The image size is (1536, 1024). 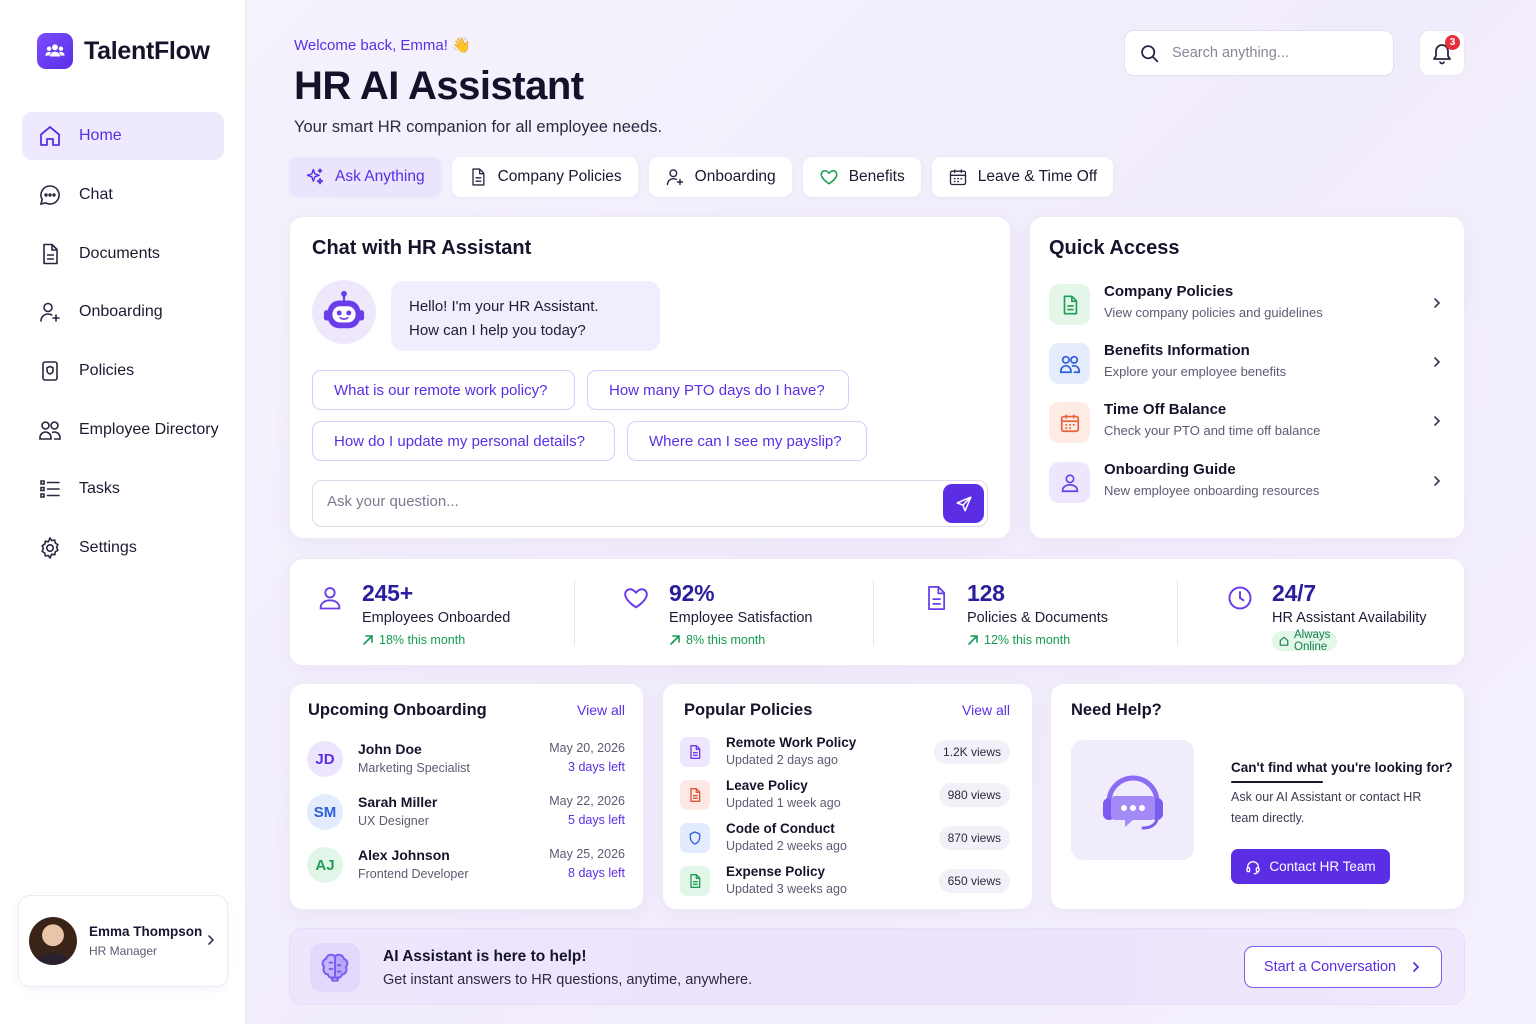 I want to click on tab-company-policies: Company Policies, so click(x=544, y=177).